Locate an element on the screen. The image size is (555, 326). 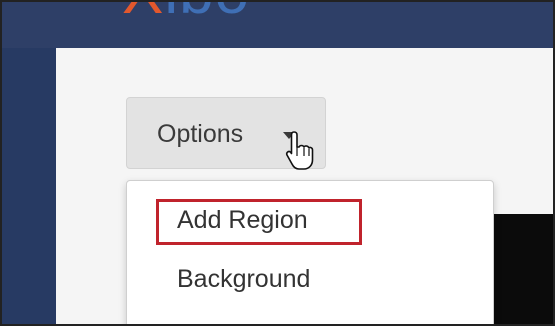
options-button-label: Options is located at coordinates (200, 134).